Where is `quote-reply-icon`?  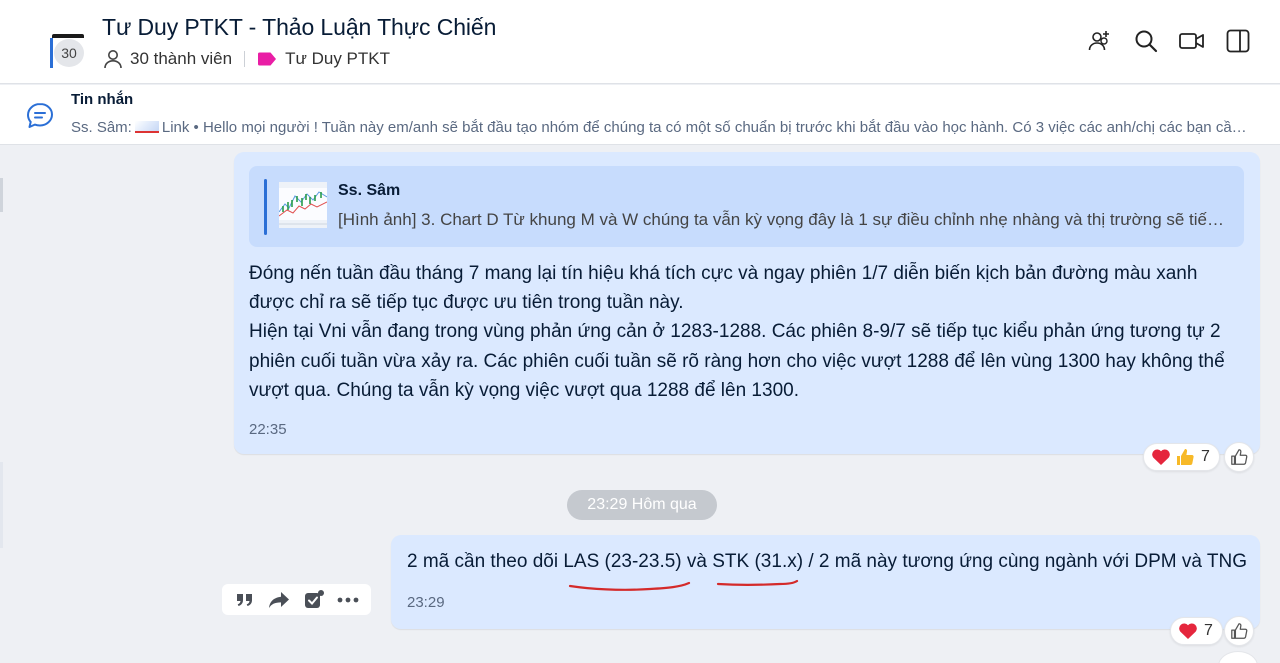
quote-reply-icon is located at coordinates (245, 600).